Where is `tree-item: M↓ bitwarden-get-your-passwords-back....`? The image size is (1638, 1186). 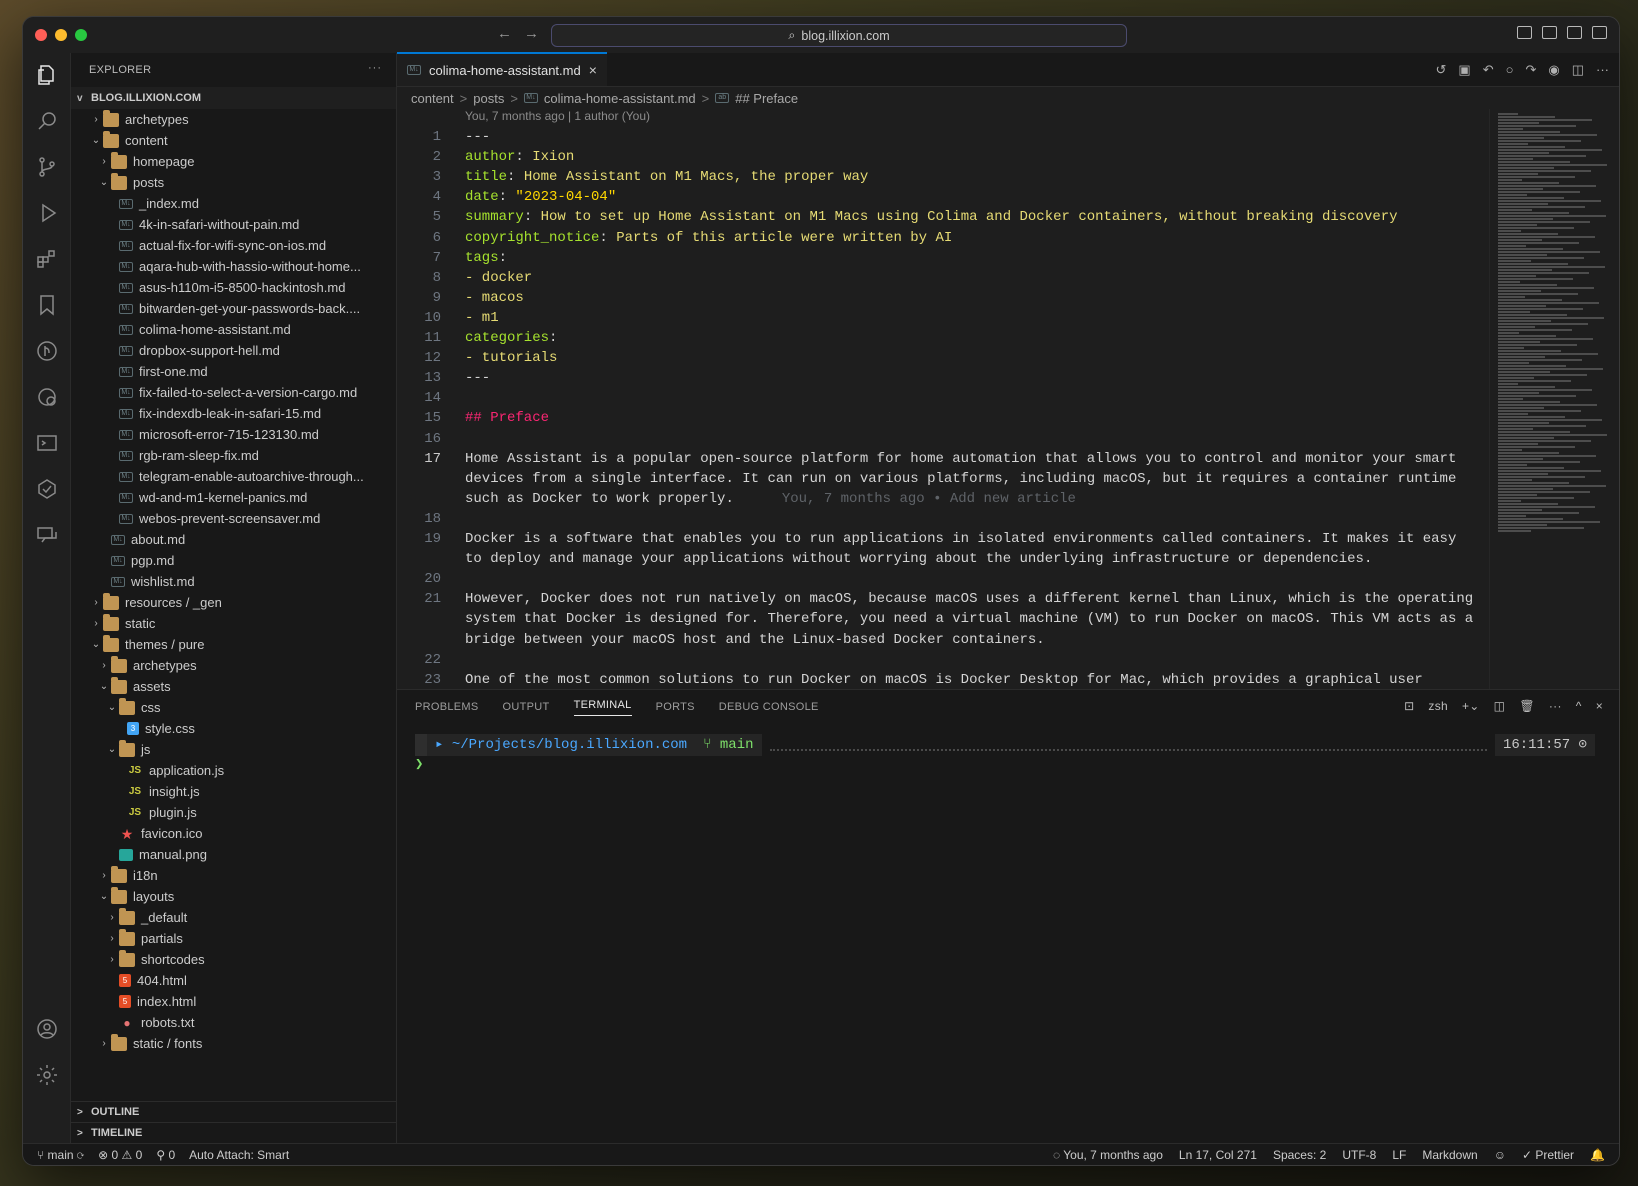
tree-item: M↓ bitwarden-get-your-passwords-back.... is located at coordinates (233, 308).